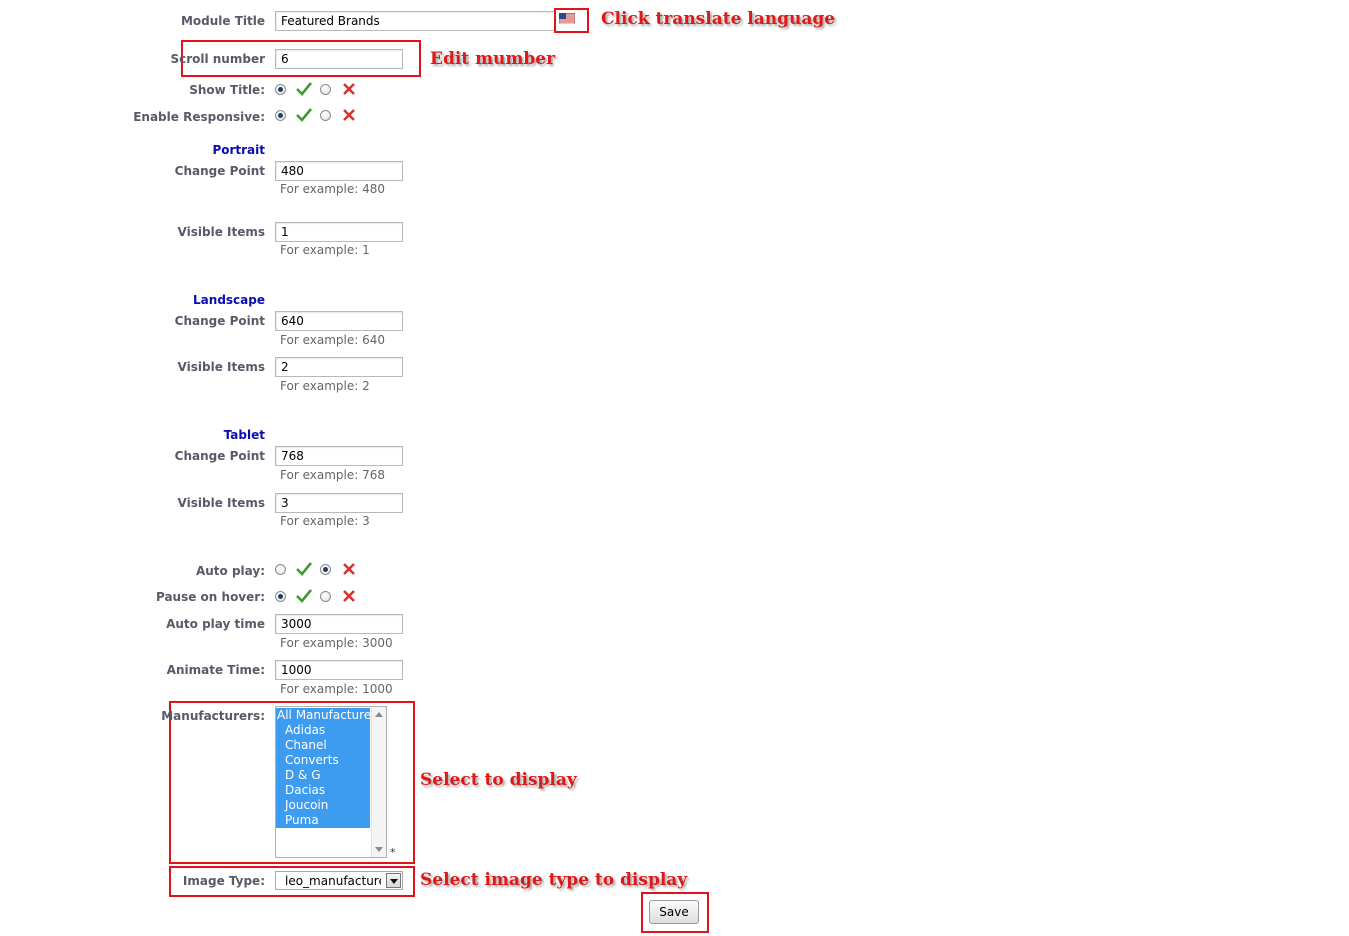 The image size is (1349, 936). Describe the element at coordinates (323, 790) in the screenshot. I see `list-item: Dacias` at that location.